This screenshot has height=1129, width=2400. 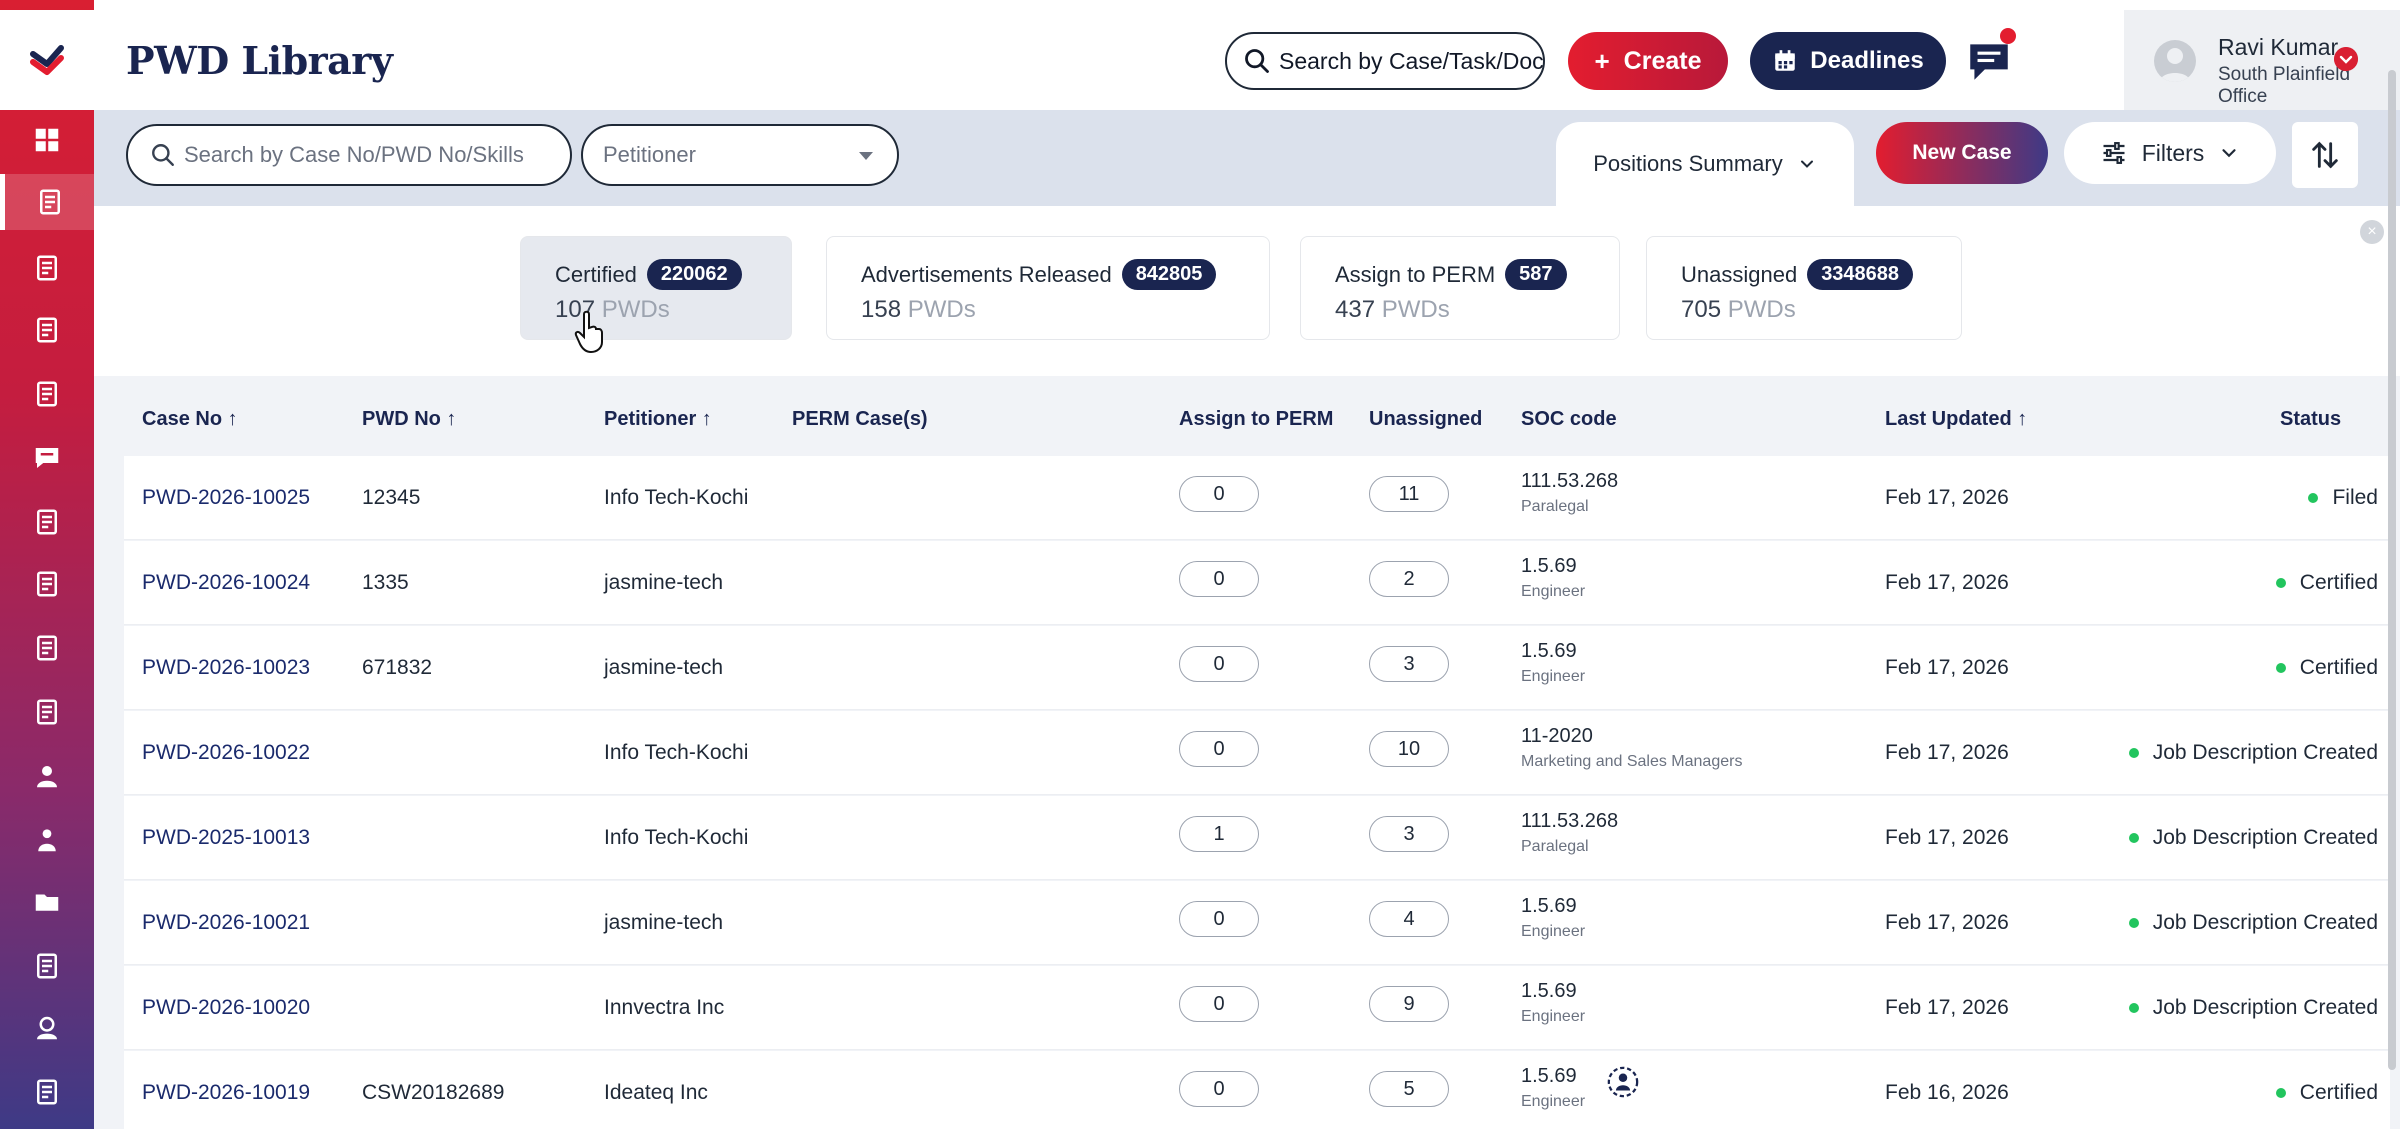 I want to click on create-button: + Create, so click(x=1648, y=61).